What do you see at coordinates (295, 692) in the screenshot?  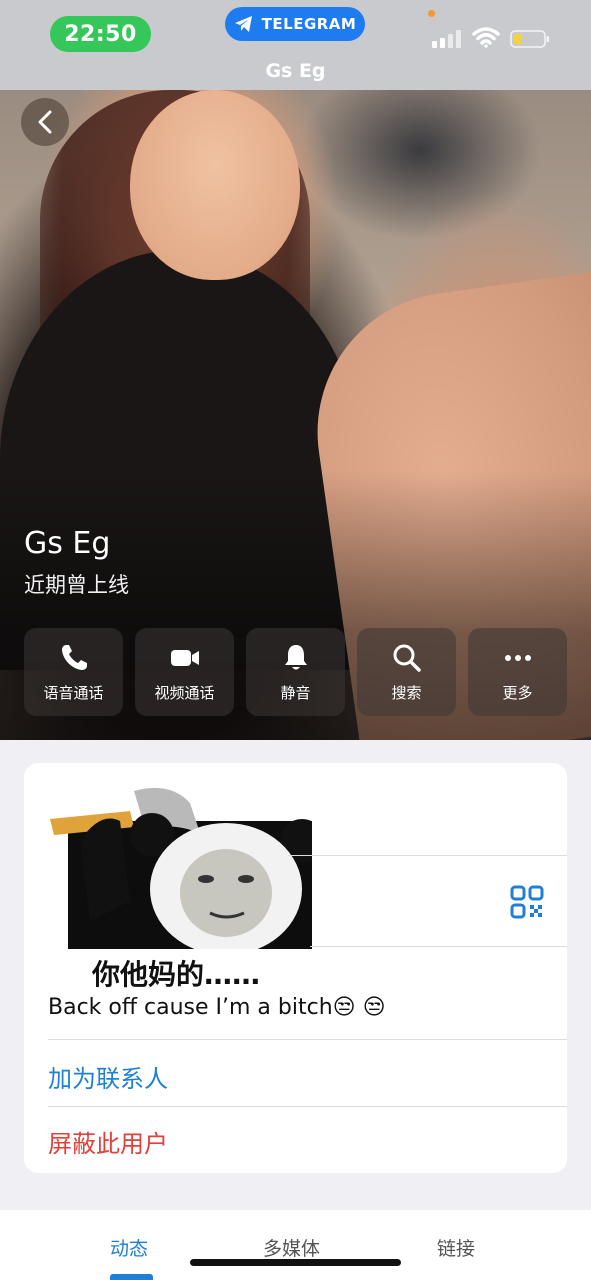 I see `mute-label: 静音` at bounding box center [295, 692].